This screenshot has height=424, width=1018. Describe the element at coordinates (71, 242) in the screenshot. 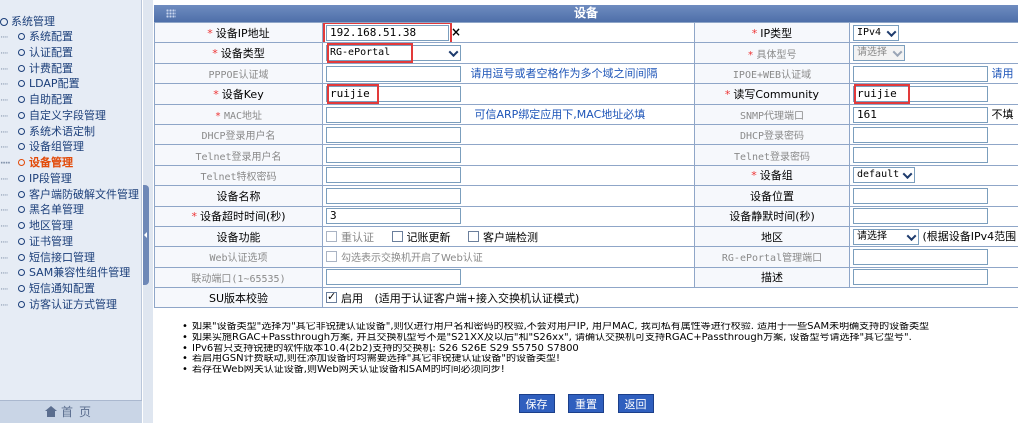

I see `sidebar-item: ····证书管理` at that location.